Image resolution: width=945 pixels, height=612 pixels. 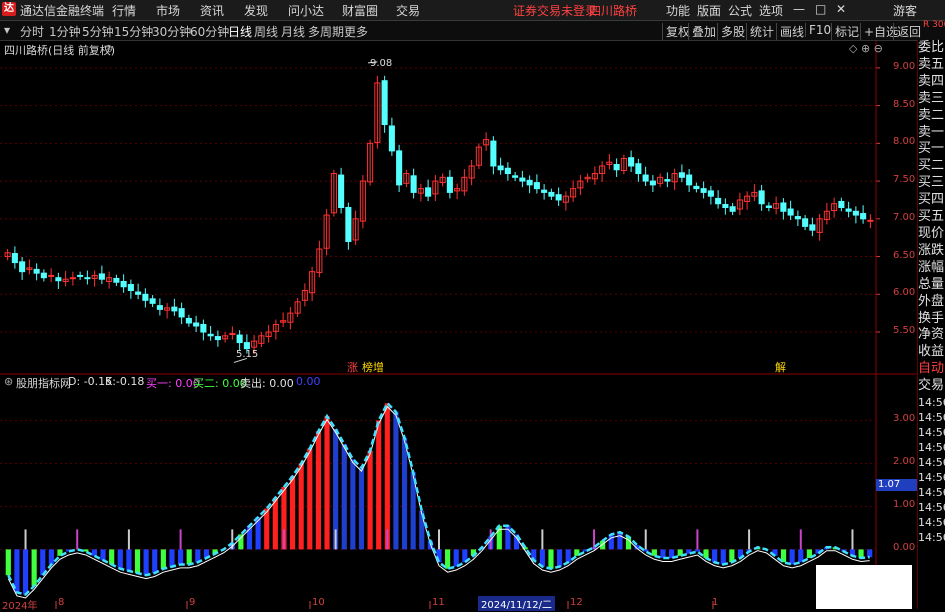 What do you see at coordinates (98, 31) in the screenshot?
I see `period-5min: 5分钟` at bounding box center [98, 31].